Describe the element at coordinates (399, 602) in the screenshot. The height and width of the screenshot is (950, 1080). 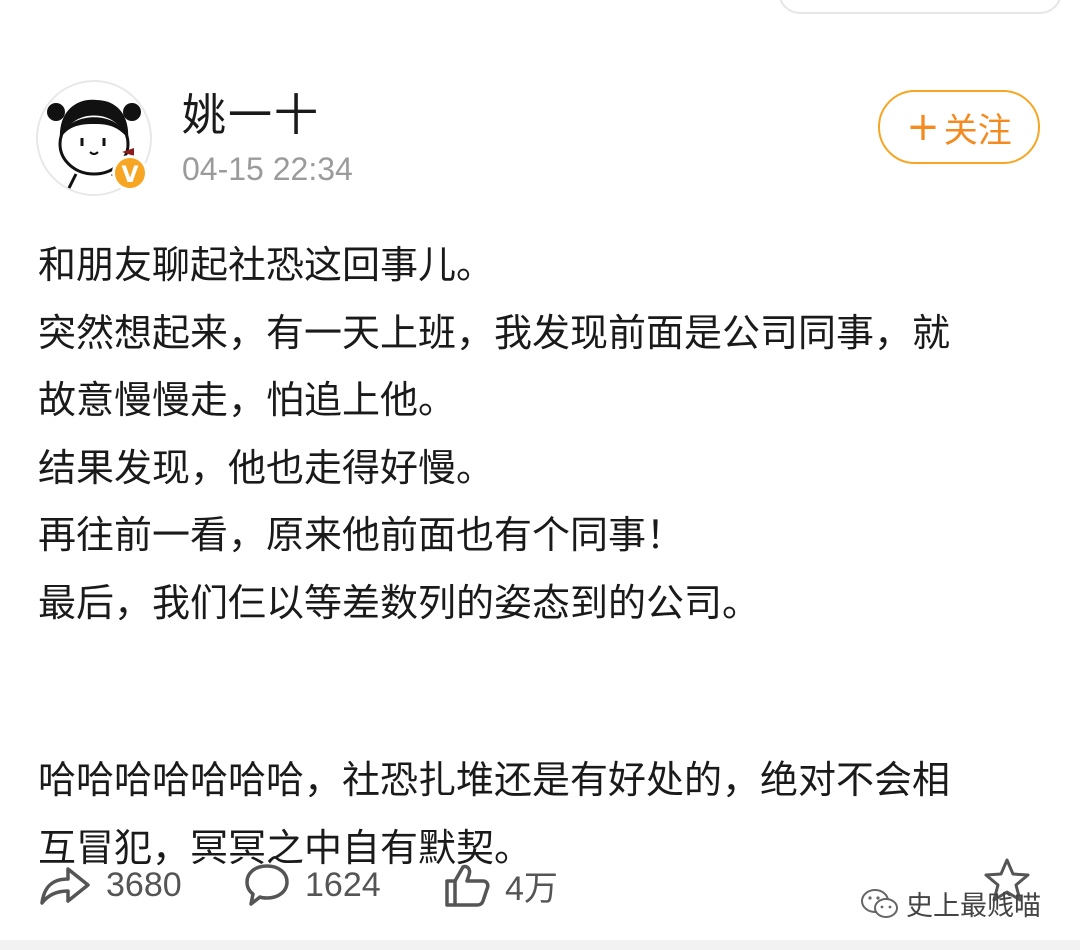
I see `post-line: 最后，我们仨以等差数列的姿态到的公司。` at that location.